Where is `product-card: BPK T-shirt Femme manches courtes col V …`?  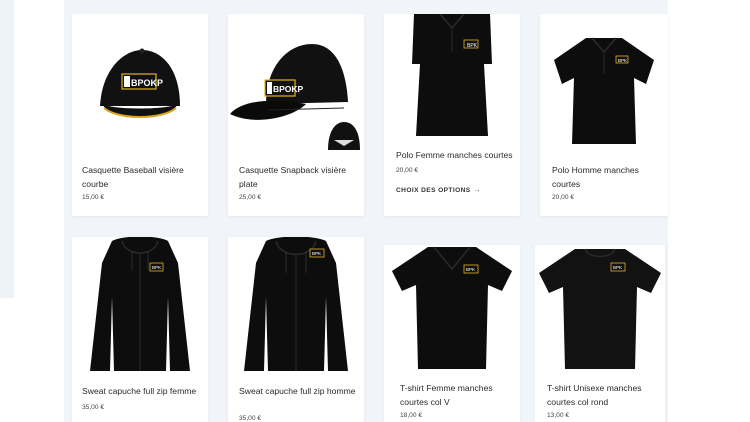
product-card: BPK T-shirt Femme manches courtes col V … is located at coordinates (452, 333).